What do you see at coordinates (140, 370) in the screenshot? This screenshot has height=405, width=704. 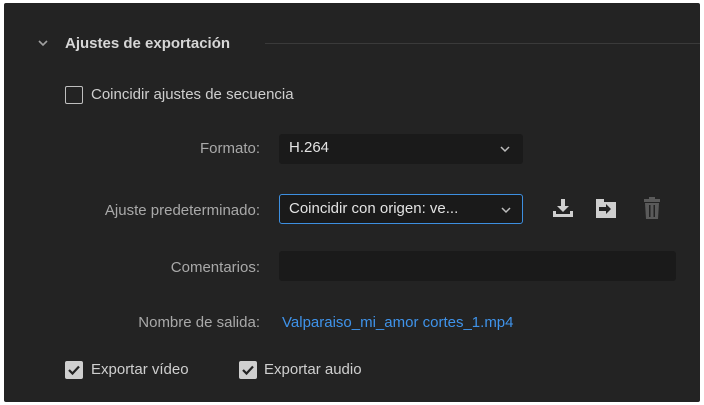 I see `export-video-label: Exportar vídeo` at bounding box center [140, 370].